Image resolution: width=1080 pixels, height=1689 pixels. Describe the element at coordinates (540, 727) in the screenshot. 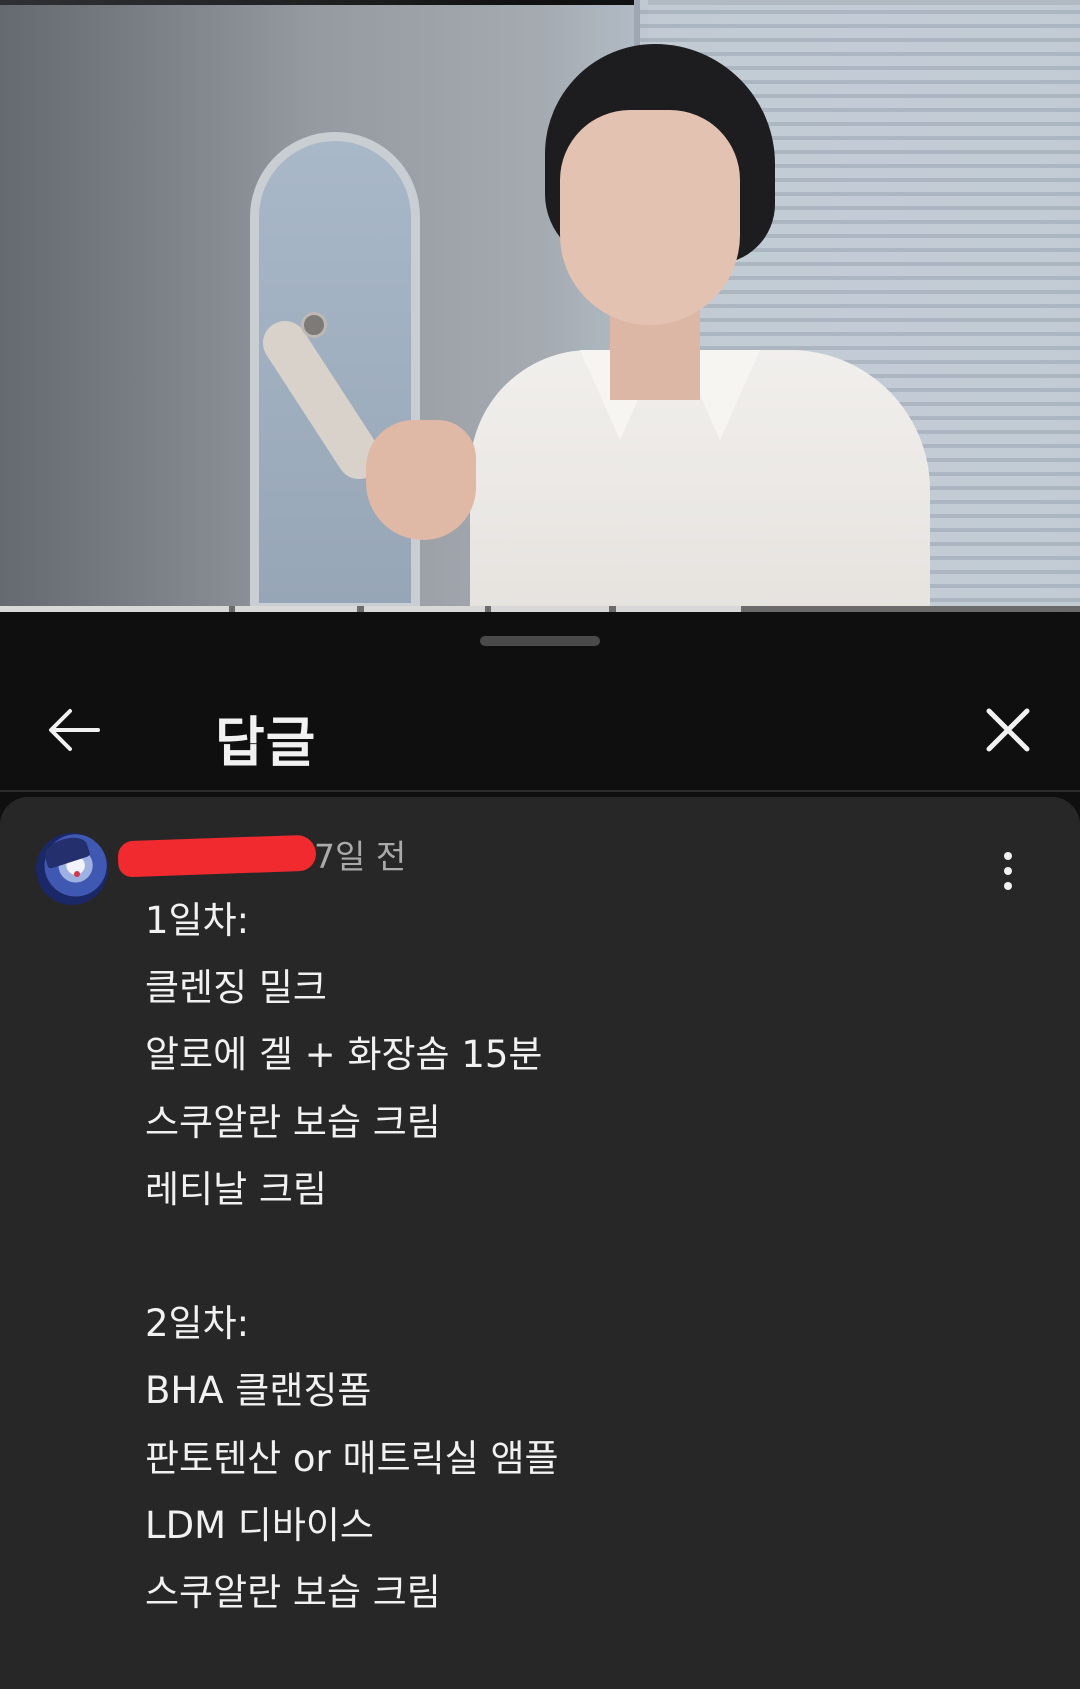

I see `sheet-header: 답글` at that location.